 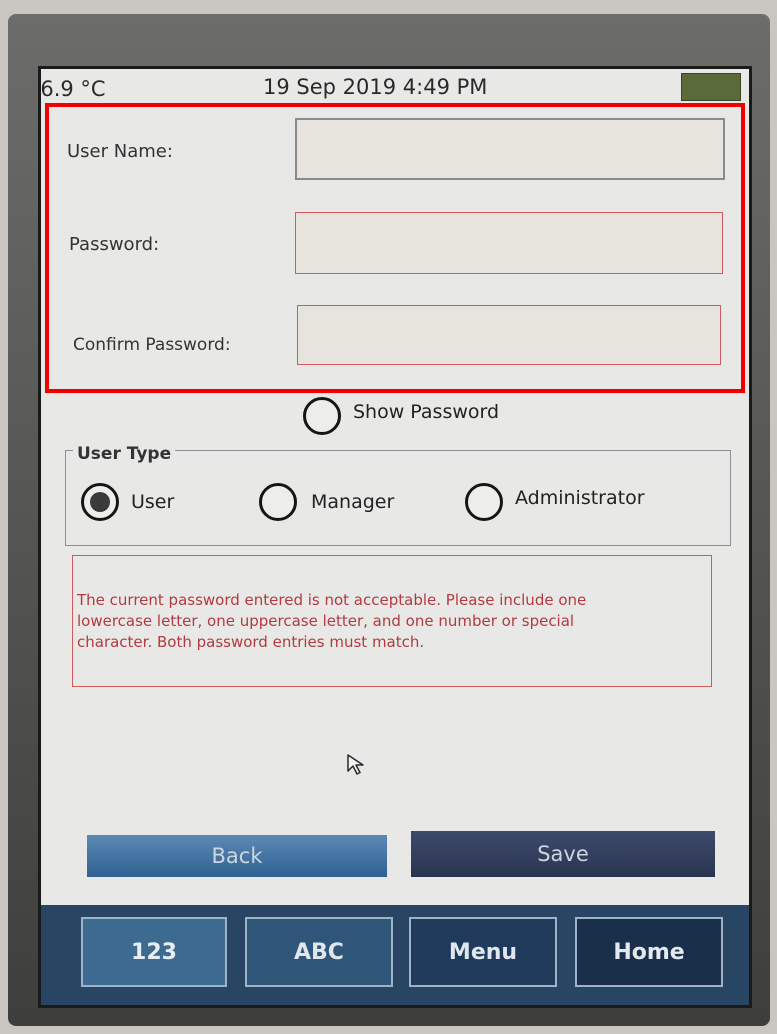 What do you see at coordinates (483, 952) in the screenshot?
I see `nav-menu-button: Menu` at bounding box center [483, 952].